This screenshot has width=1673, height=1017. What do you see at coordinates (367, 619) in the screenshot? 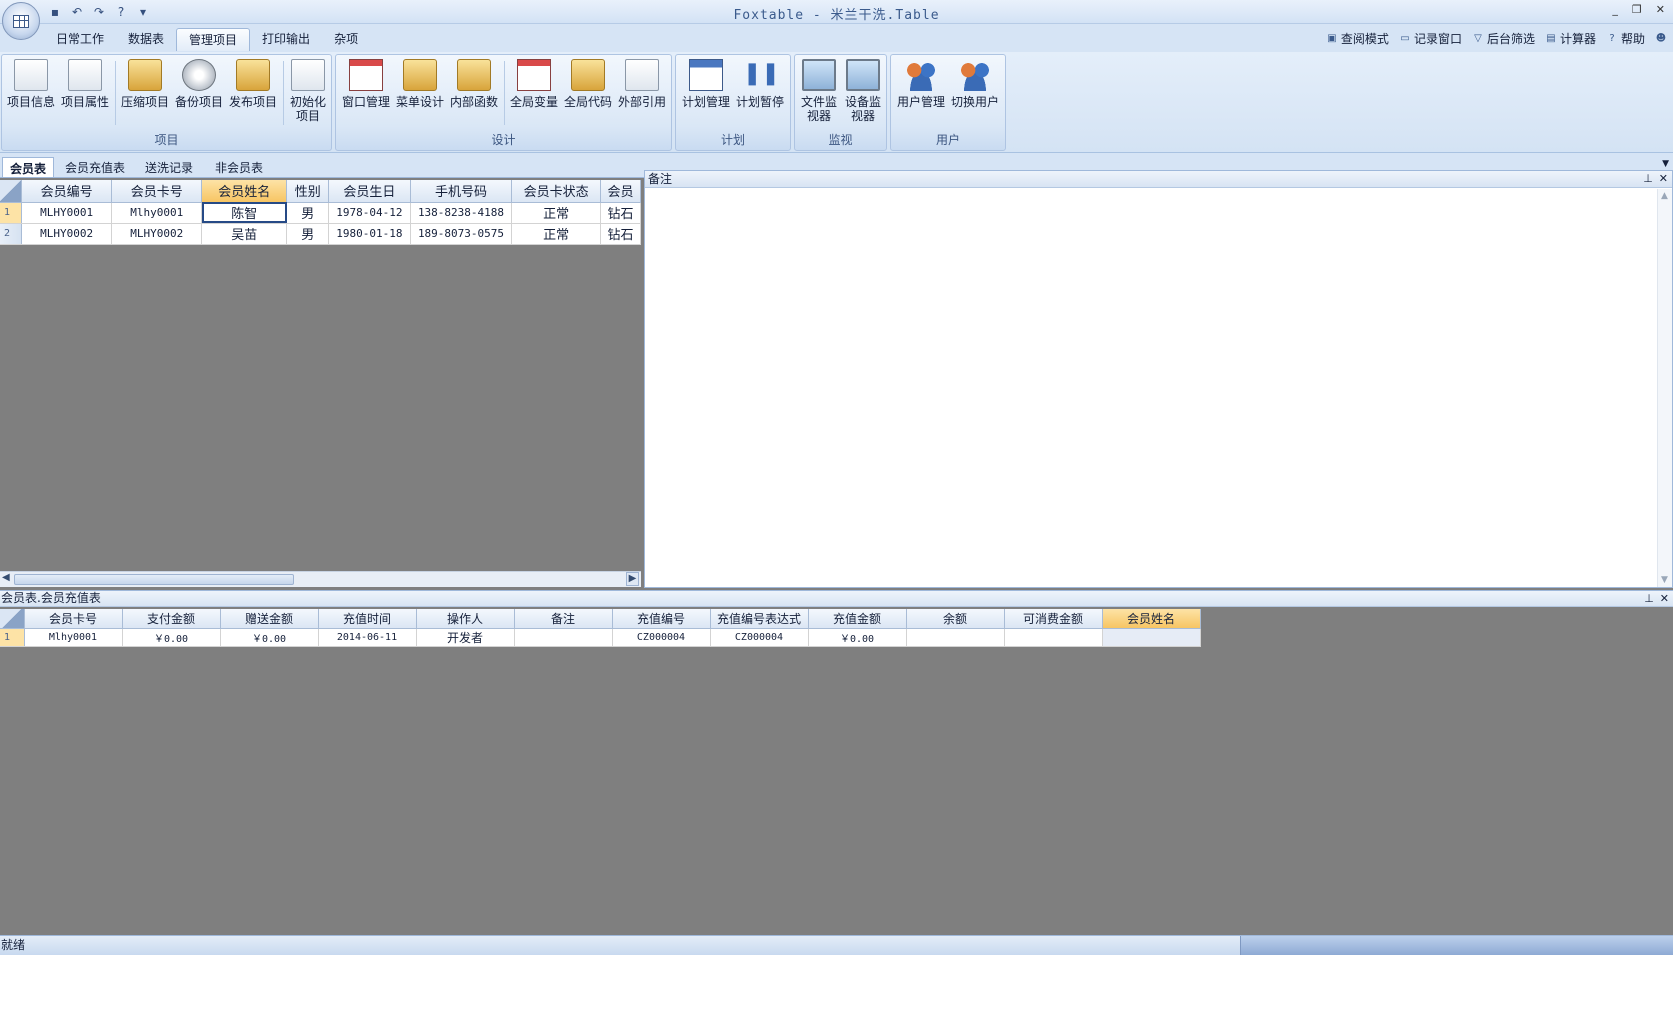
I see `column-header: 充值时间` at bounding box center [367, 619].